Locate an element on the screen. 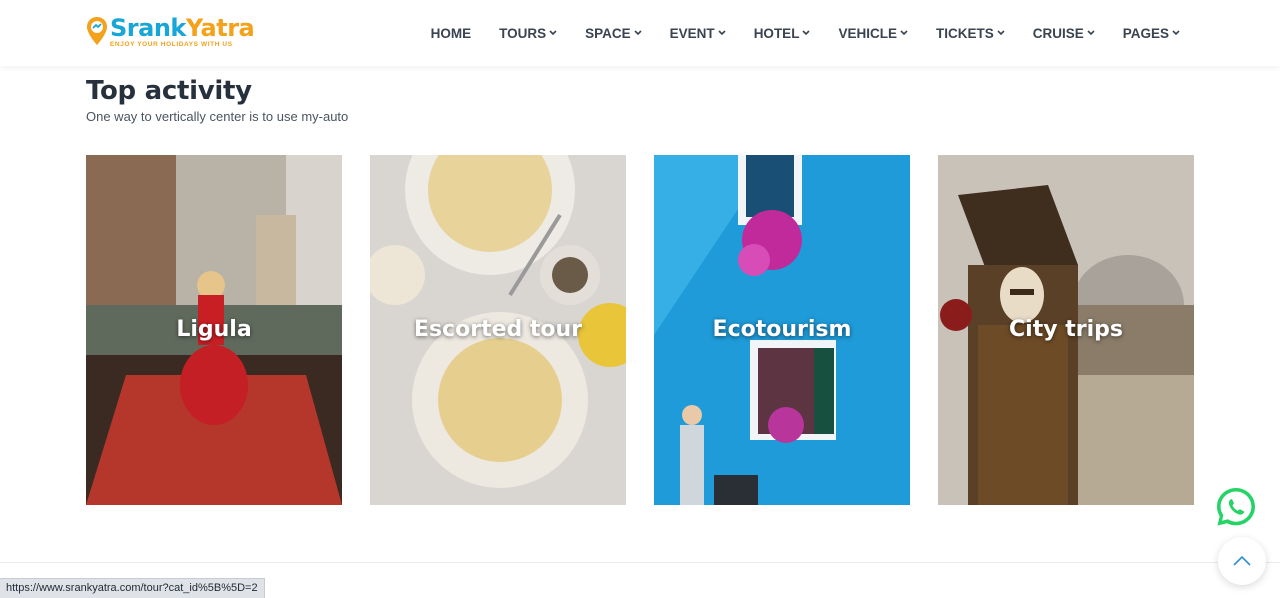 This screenshot has width=1280, height=598. activity-card-ligula: Ligula is located at coordinates (214, 330).